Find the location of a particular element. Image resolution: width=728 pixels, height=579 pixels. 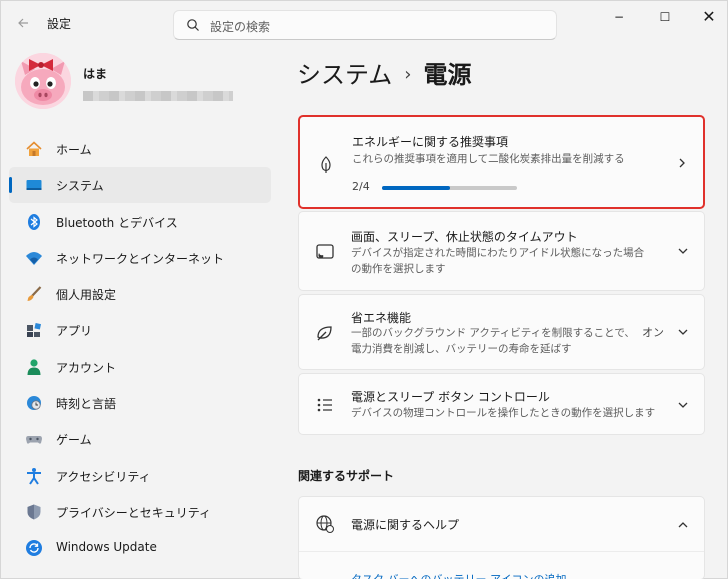

apps-icon is located at coordinates (34, 330).